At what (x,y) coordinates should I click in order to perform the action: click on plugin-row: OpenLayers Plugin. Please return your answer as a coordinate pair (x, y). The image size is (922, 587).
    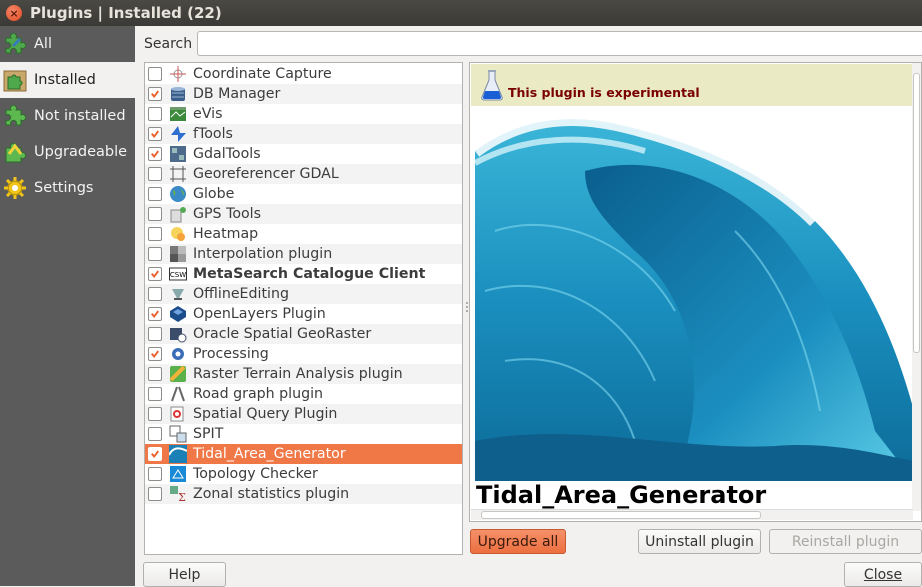
    Looking at the image, I should click on (303, 314).